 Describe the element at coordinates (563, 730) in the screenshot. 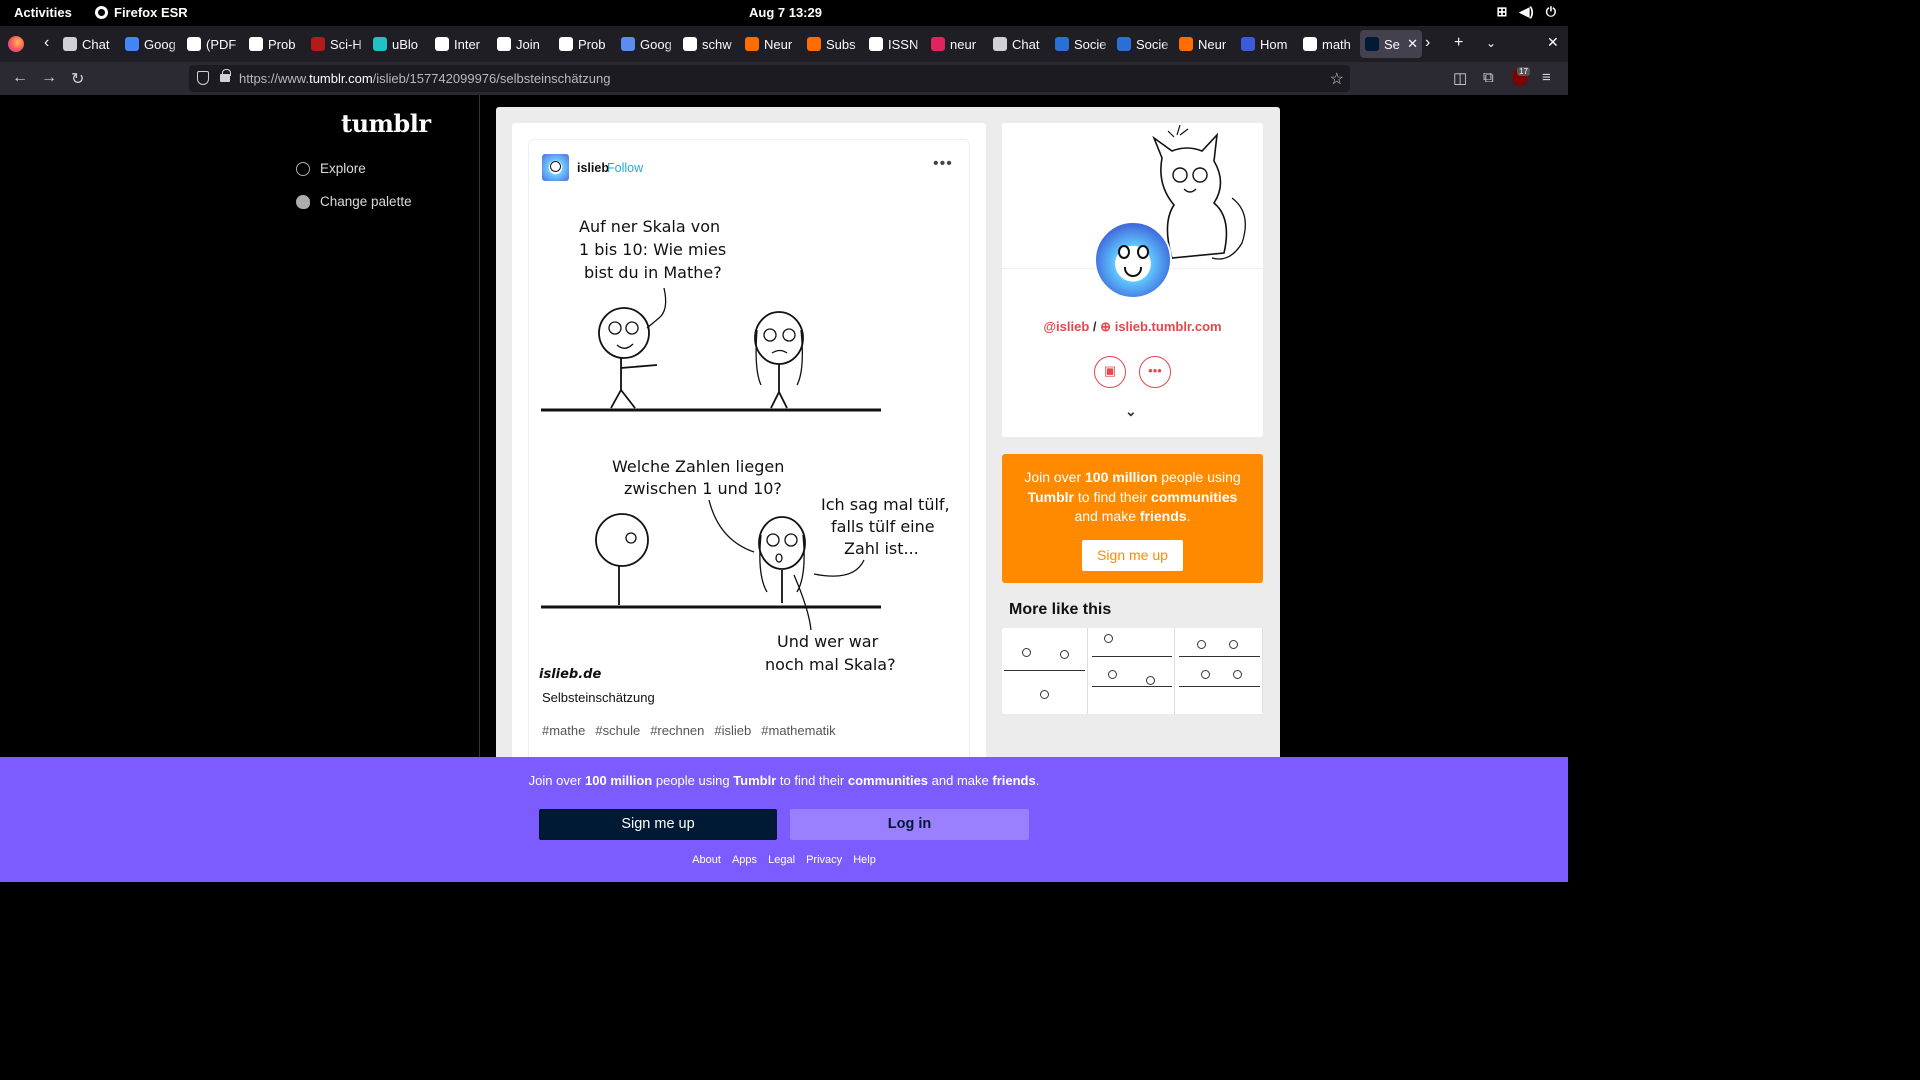

I see `tag-link: #mathe` at that location.